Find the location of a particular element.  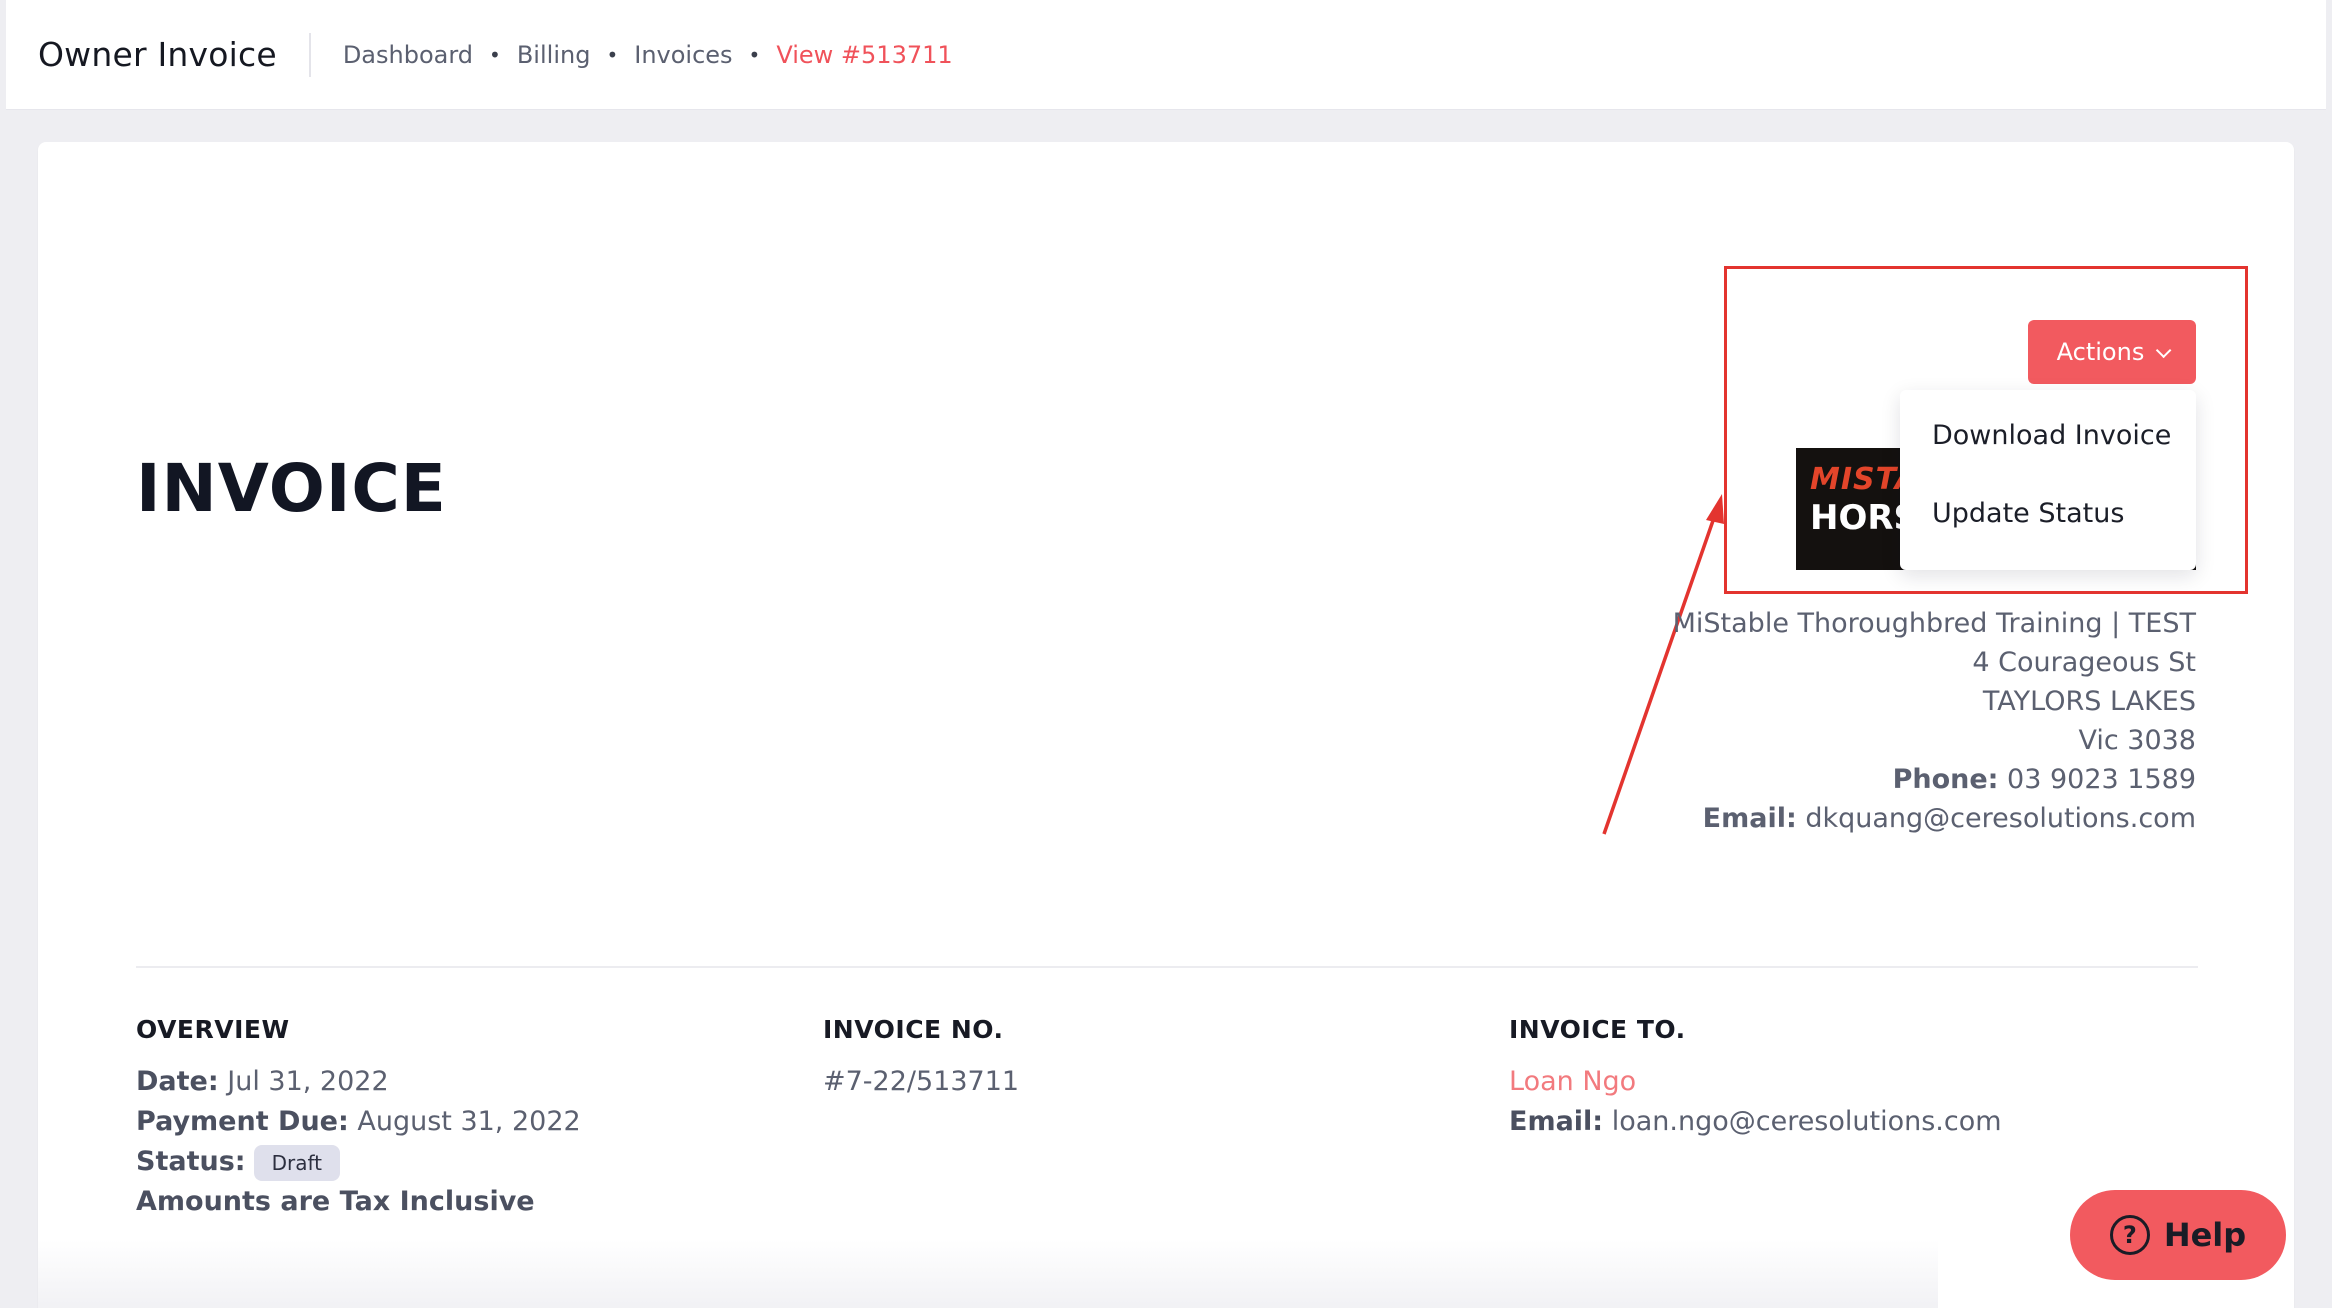

overview-tax-note: Amounts are Tax Inclusive is located at coordinates (358, 1202).